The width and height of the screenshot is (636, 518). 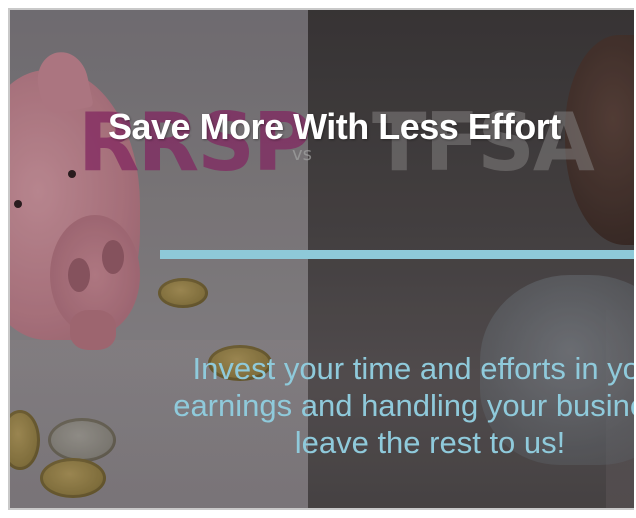 I want to click on accent-divider, so click(x=397, y=254).